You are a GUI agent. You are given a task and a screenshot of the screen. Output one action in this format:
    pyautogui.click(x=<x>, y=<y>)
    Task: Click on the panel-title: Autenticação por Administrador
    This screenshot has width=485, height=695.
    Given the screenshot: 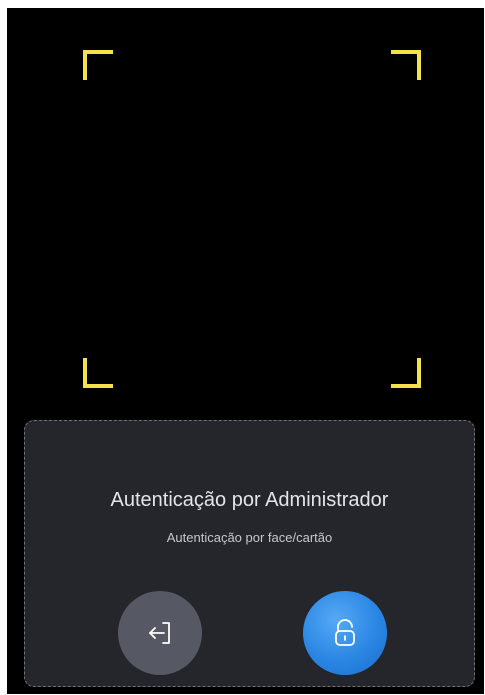 What is the action you would take?
    pyautogui.click(x=249, y=500)
    